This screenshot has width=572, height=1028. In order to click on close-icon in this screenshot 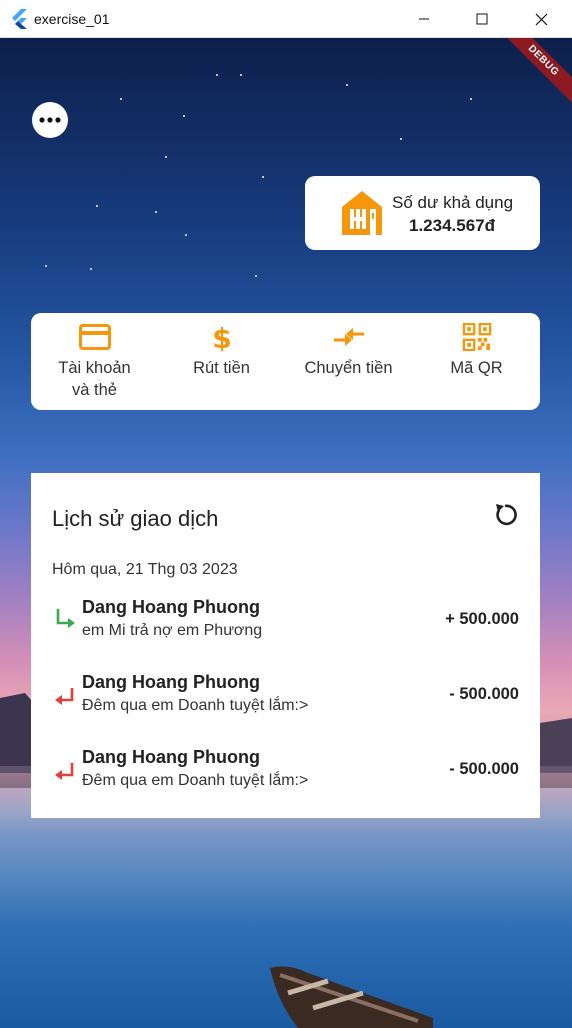, I will do `click(541, 19)`.